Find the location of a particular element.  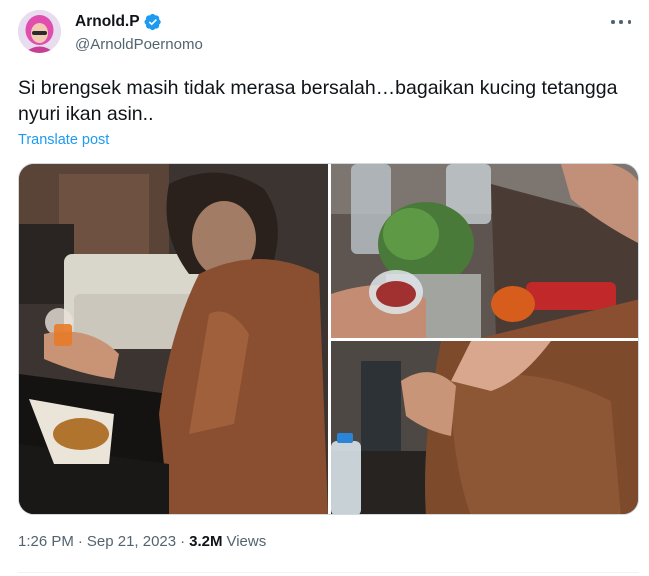

author-handle: @ArnoldPoernomo is located at coordinates (139, 44).